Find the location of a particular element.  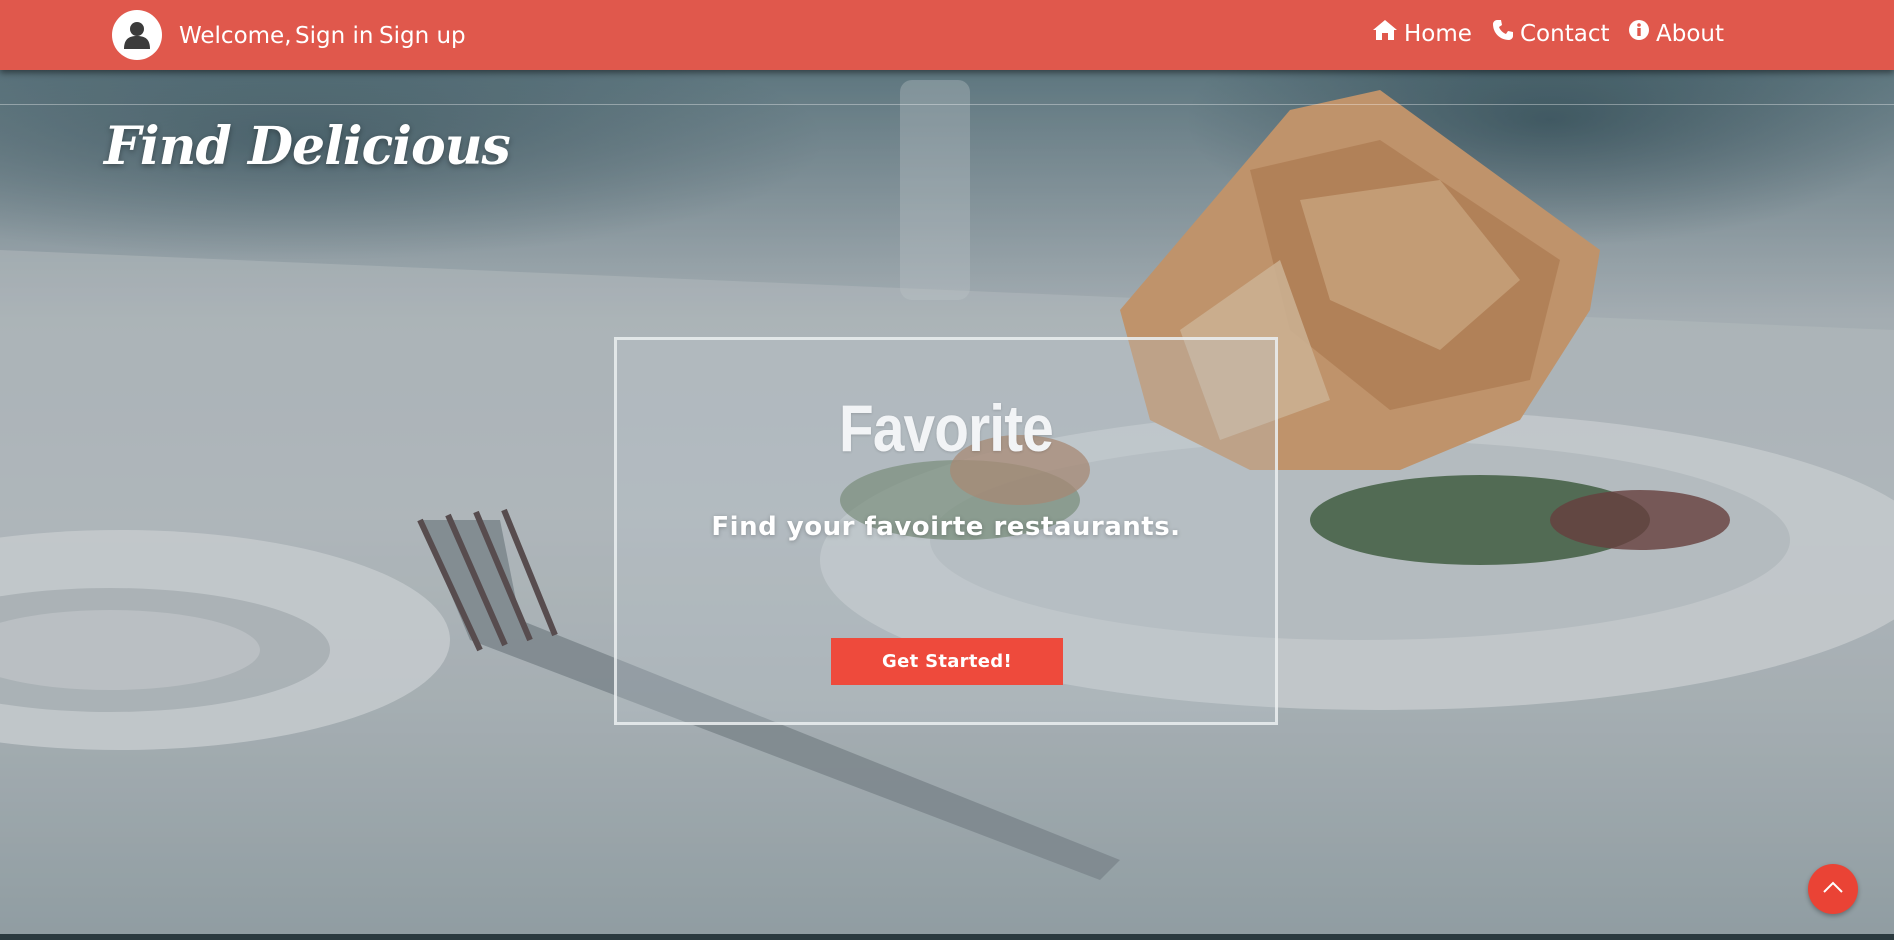

nav-home-link: Home is located at coordinates (1422, 33).